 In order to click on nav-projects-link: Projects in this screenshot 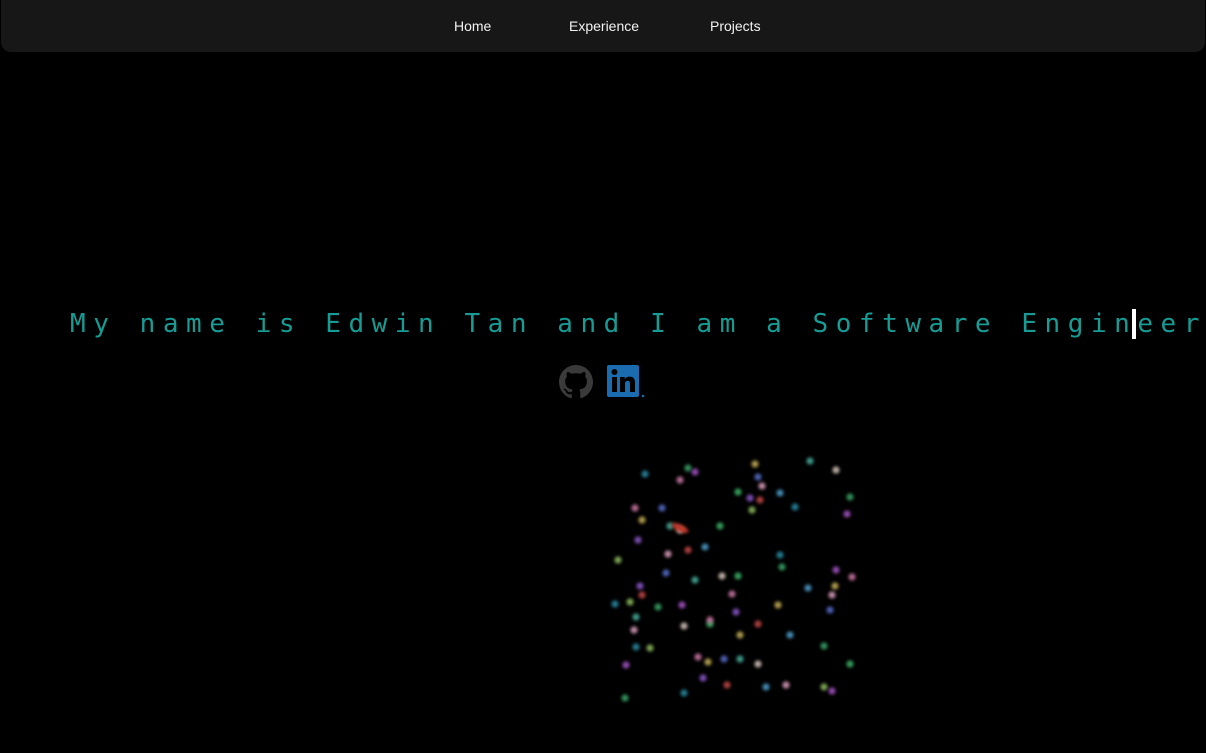, I will do `click(735, 26)`.